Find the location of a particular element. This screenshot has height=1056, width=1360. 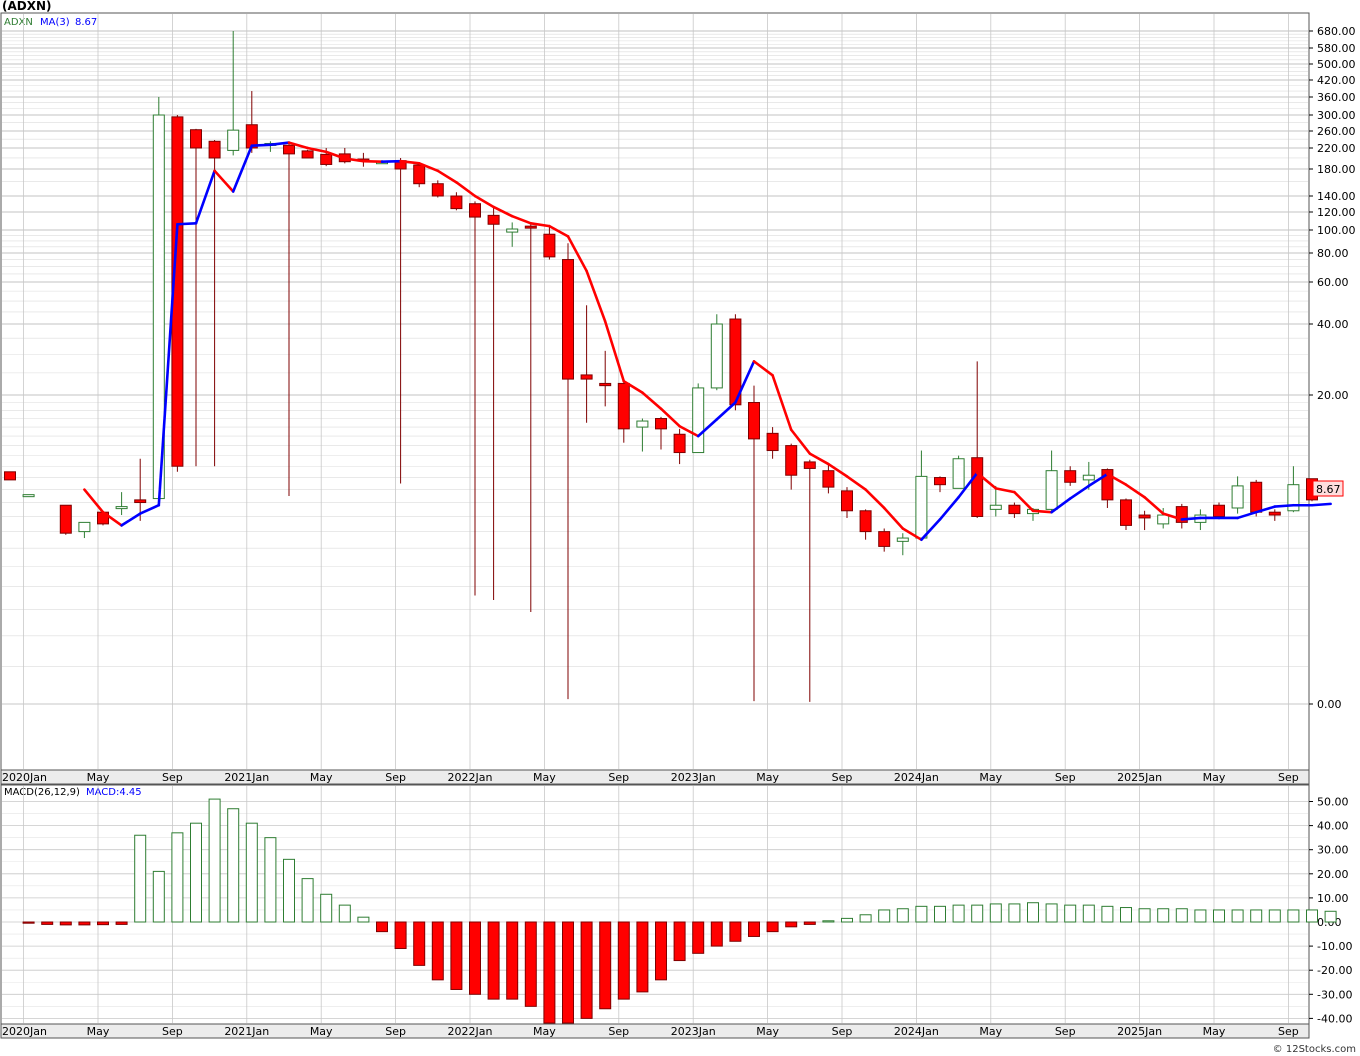

price-y-tick-label: 0.00 is located at coordinates (1329, 704).